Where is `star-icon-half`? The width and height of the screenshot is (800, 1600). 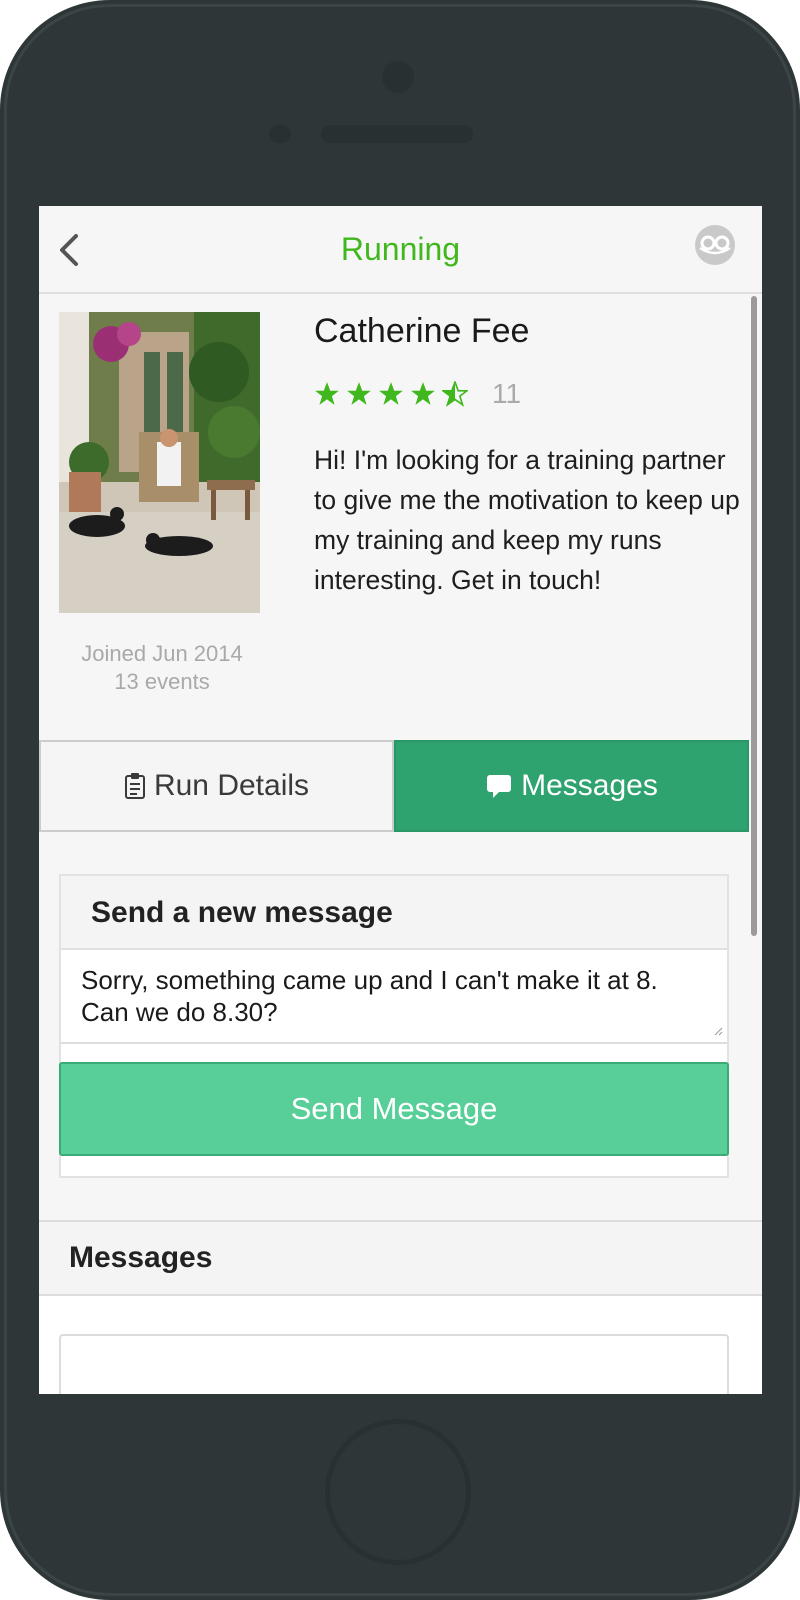
star-icon-half is located at coordinates (455, 394).